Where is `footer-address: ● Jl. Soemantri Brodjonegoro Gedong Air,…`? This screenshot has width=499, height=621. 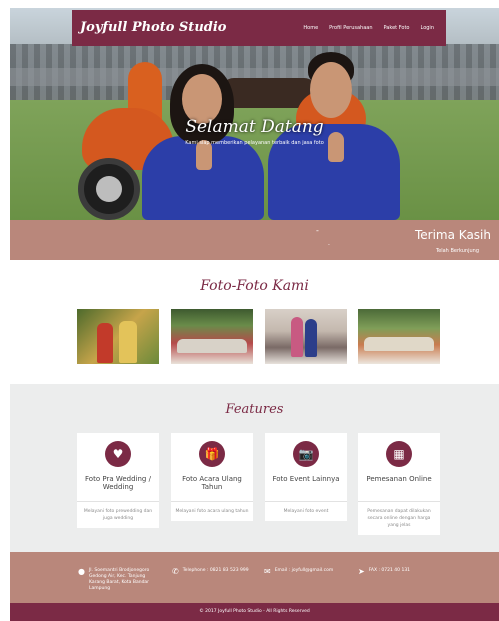 footer-address: ● Jl. Soemantri Brodjonegoro Gedong Air,… is located at coordinates (120, 580).